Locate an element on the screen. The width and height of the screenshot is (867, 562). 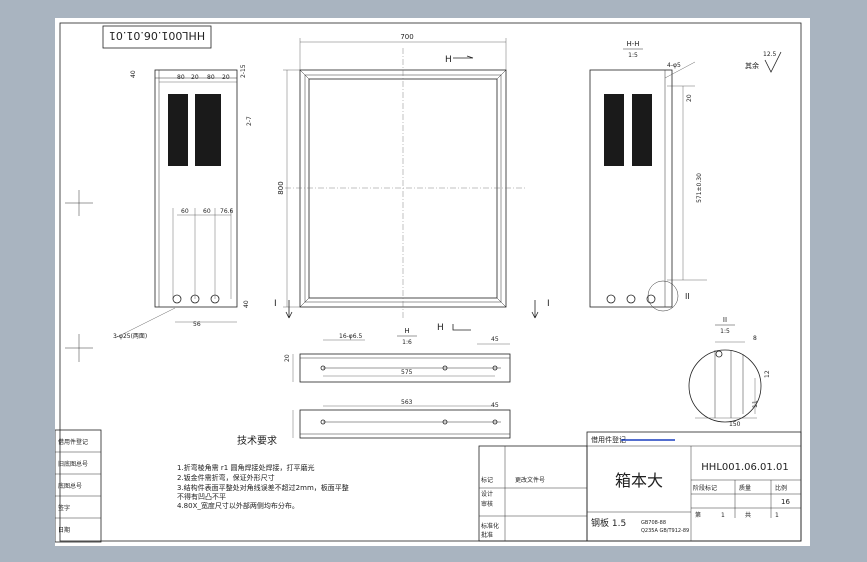
dim-15: 2-15 is located at coordinates (243, 71).